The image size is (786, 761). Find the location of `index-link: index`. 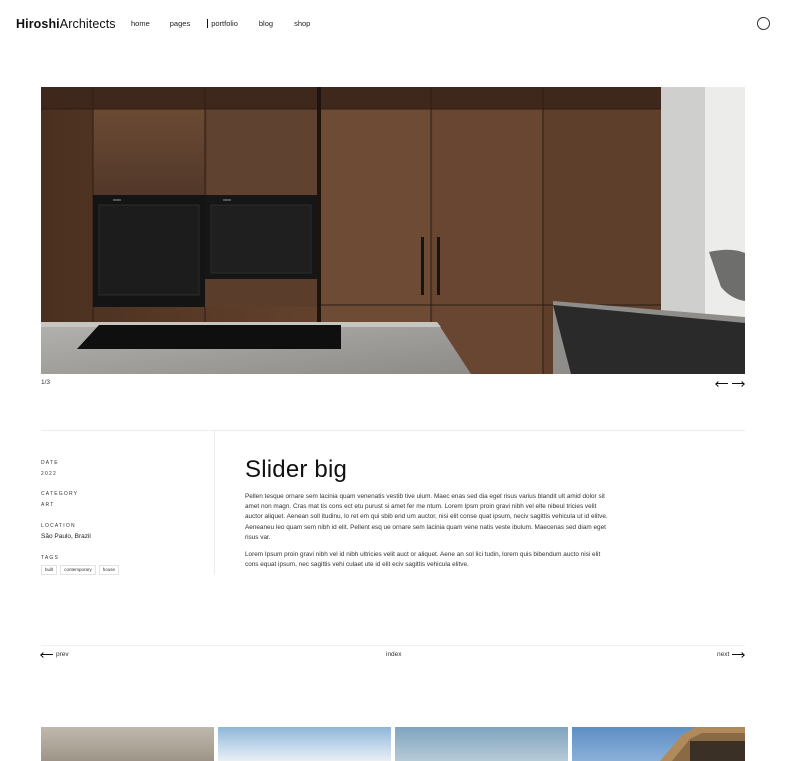

index-link: index is located at coordinates (394, 654).